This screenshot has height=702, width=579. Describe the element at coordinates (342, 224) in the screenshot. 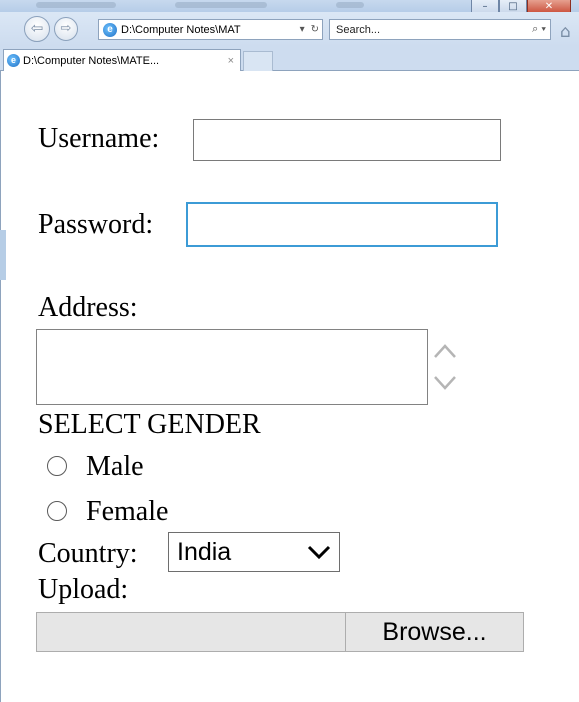

I see `password-field` at that location.